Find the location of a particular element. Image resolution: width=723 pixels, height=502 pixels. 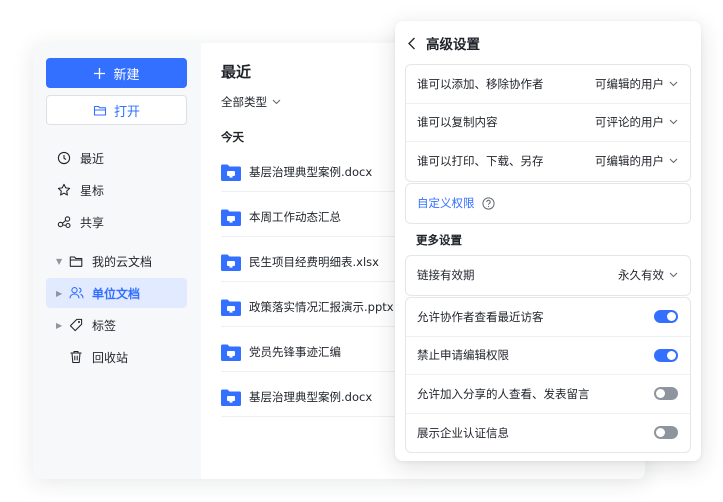

share-icon is located at coordinates (64, 222).